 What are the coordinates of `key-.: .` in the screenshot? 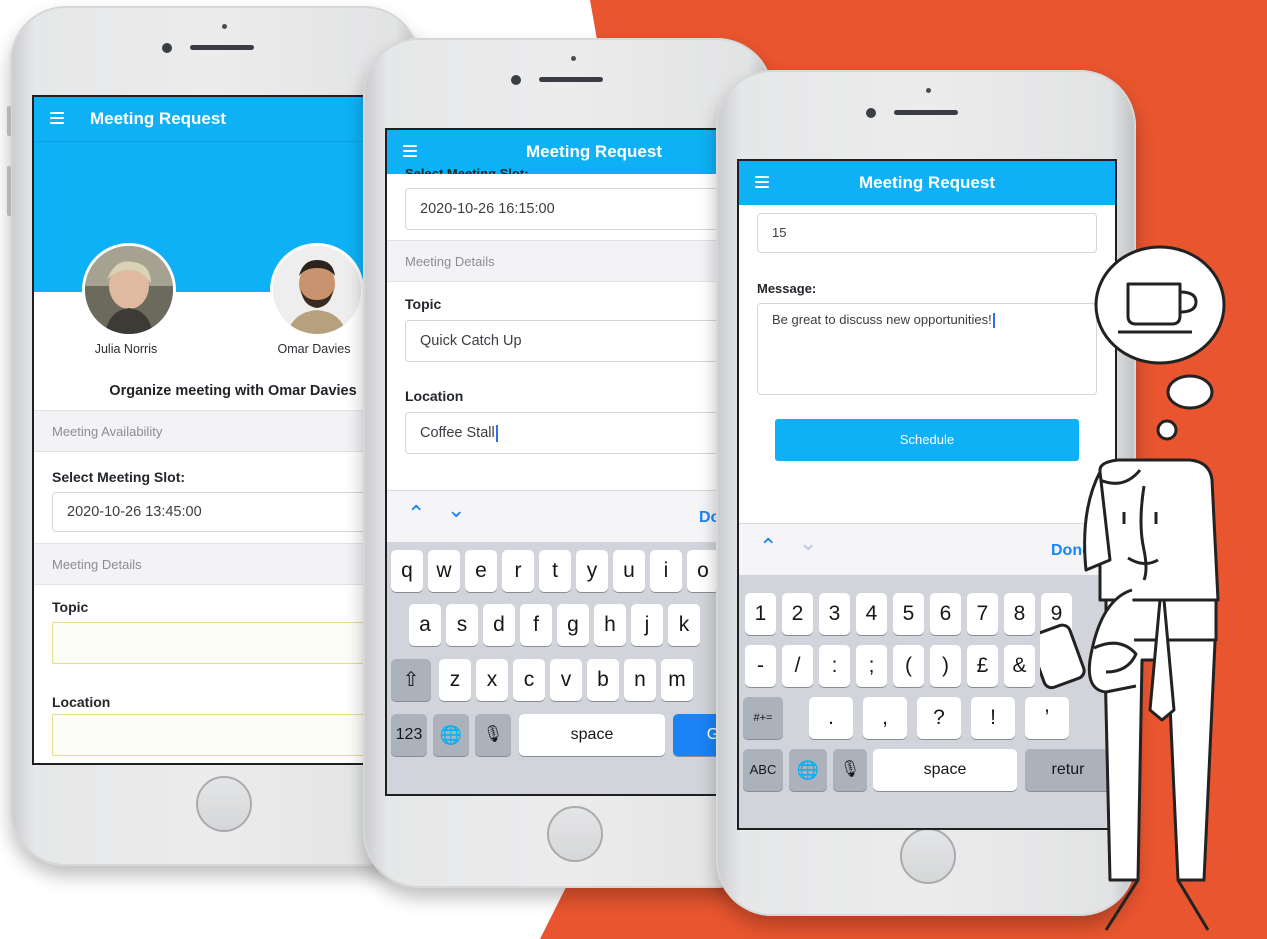 It's located at (831, 718).